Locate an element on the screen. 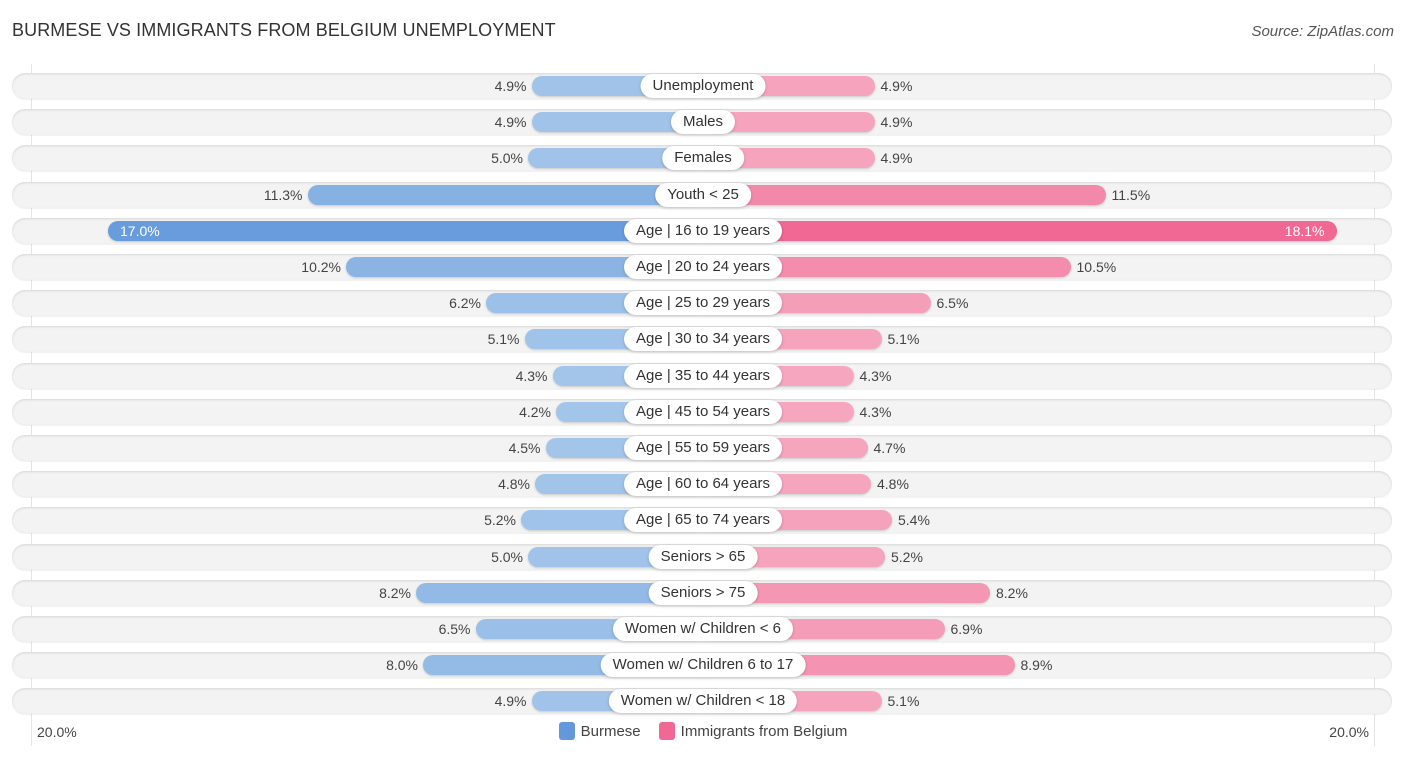  value-label-burmese-females: 5.0% is located at coordinates (507, 158).